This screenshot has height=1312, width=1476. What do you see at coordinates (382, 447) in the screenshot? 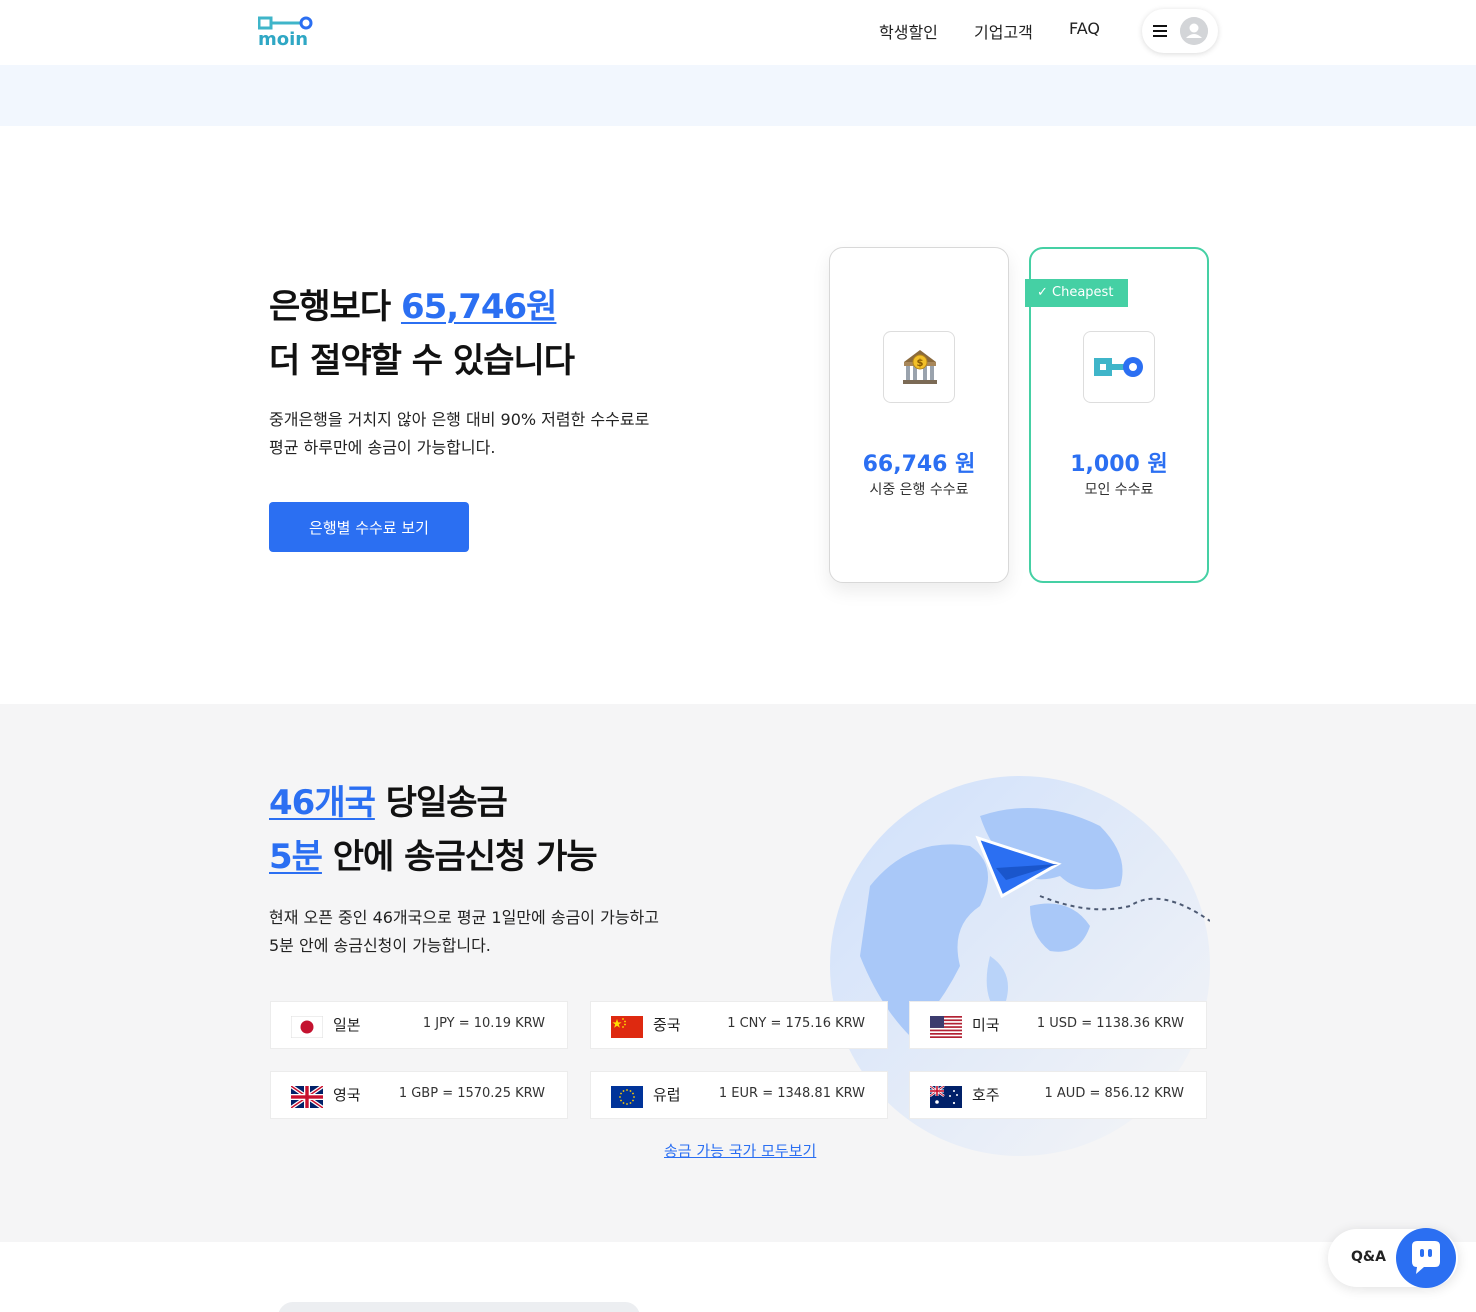
I see `hero-desc-line2: 평균 하루만에 송금이 가능합니다.` at bounding box center [382, 447].